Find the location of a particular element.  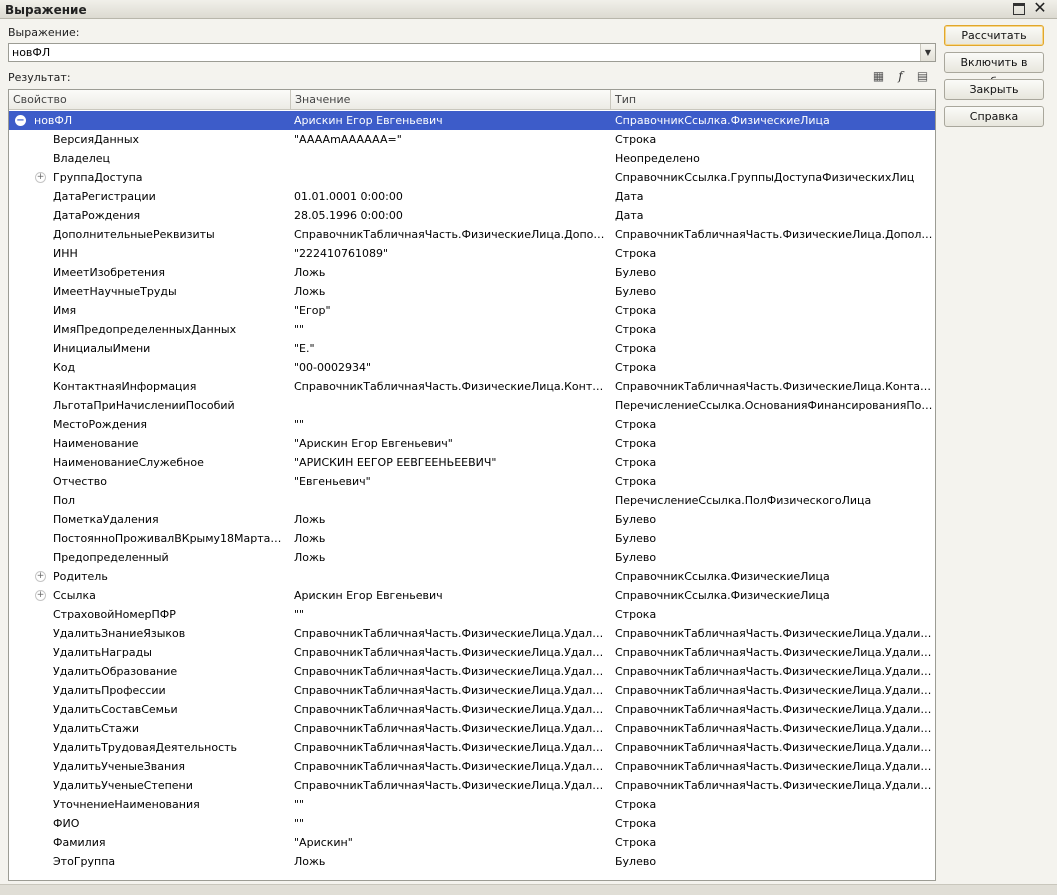

table-row: УточнениеНаименования "" Строка is located at coordinates (472, 804).